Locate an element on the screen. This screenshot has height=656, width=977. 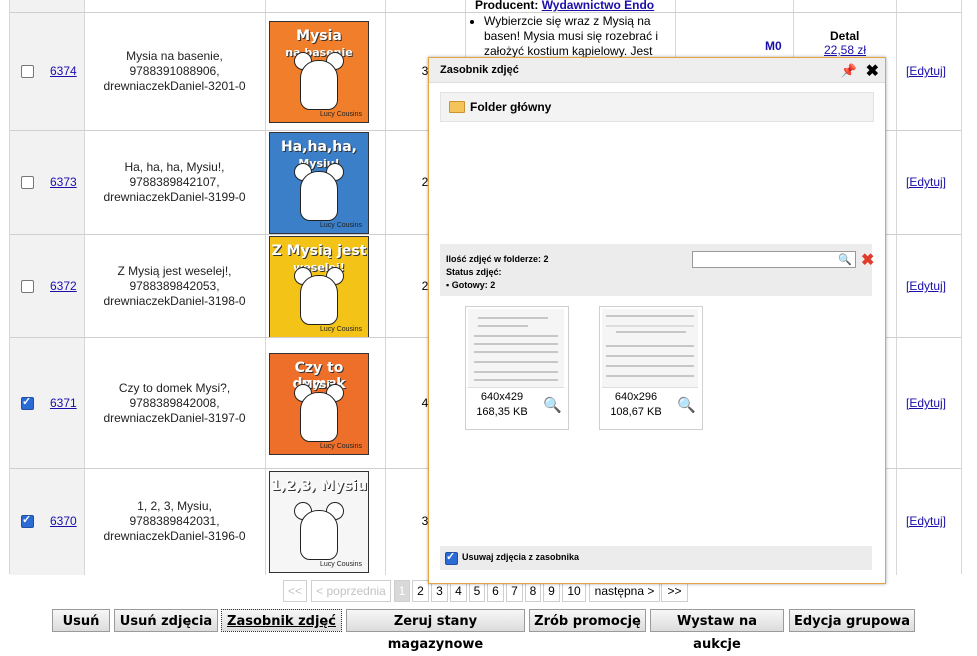
photo-thumbnail: 640x429 168,35 KB 🔍 is located at coordinates (517, 368).